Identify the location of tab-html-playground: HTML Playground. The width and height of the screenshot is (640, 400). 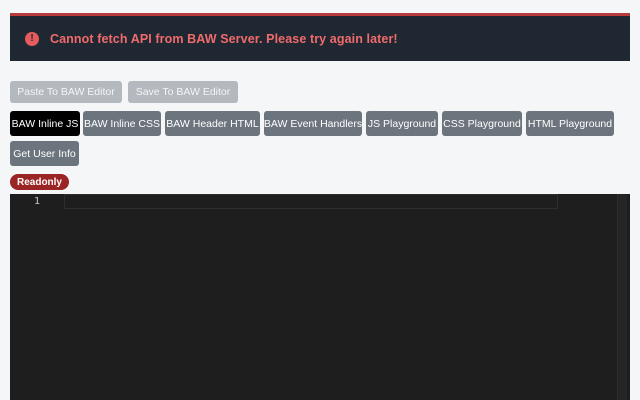
(570, 123).